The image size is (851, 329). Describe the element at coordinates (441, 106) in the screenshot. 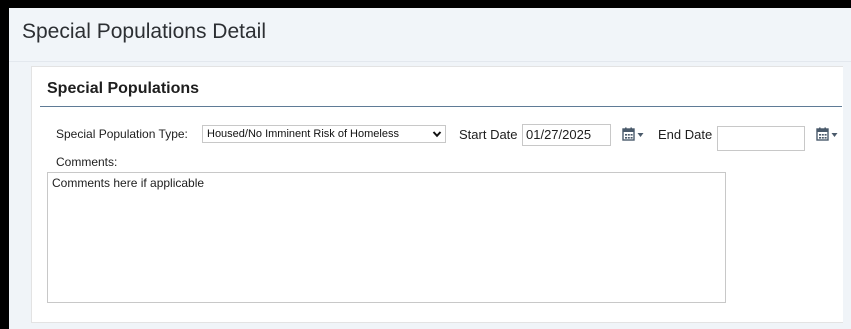

I see `section-divider` at that location.